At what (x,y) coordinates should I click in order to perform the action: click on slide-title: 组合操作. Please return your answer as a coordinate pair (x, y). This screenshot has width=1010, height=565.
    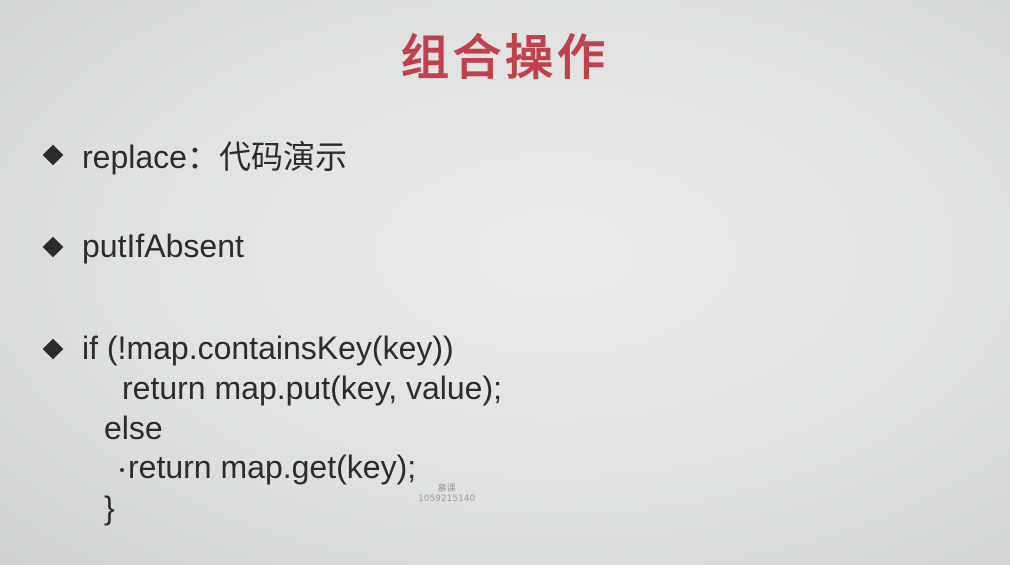
    Looking at the image, I should click on (504, 58).